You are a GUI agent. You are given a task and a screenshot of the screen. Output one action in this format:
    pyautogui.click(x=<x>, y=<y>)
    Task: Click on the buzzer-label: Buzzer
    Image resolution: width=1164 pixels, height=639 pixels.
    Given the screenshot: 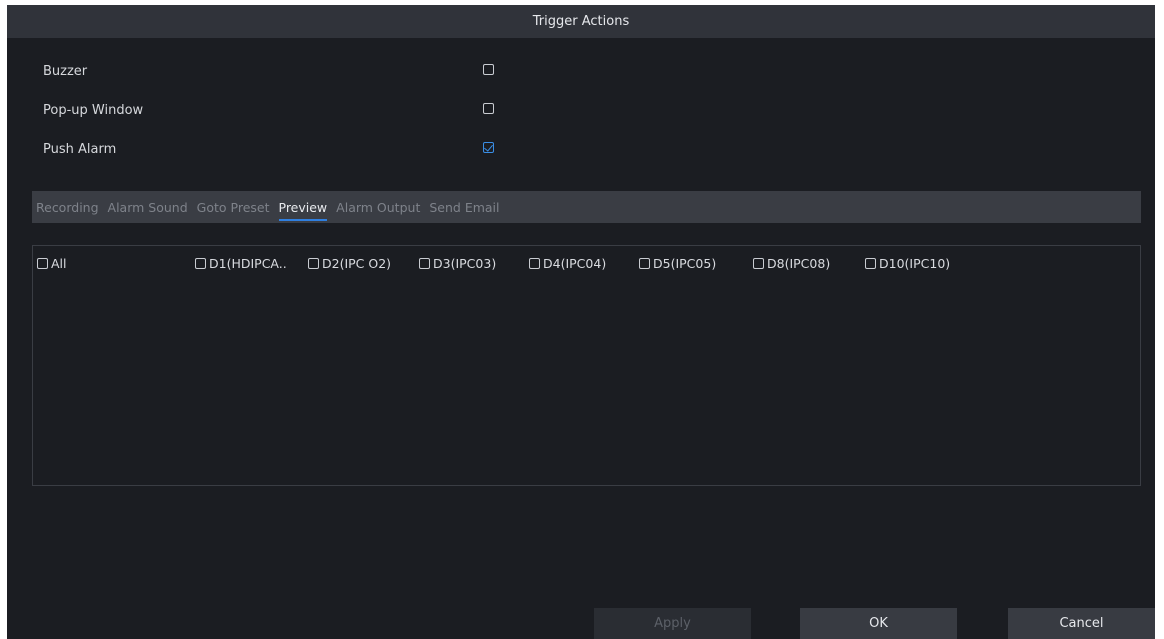 What is the action you would take?
    pyautogui.click(x=65, y=71)
    